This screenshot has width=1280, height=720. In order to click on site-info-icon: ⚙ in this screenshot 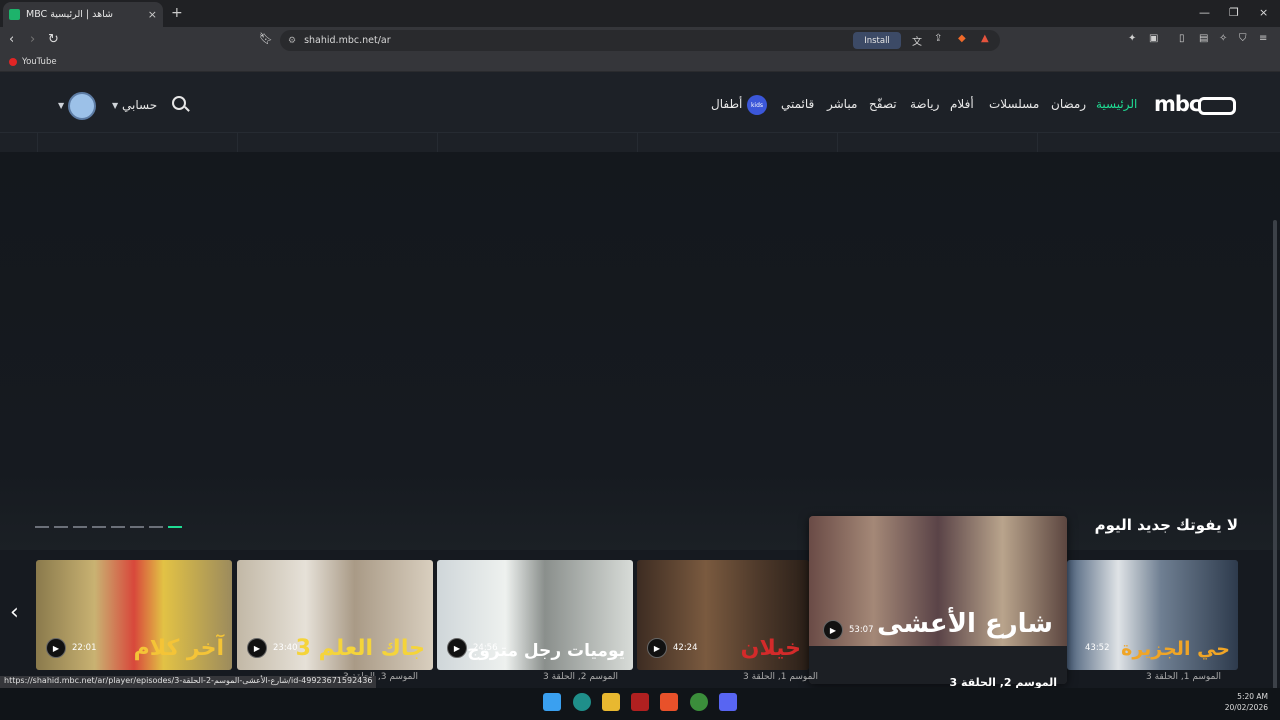, I will do `click(292, 41)`.